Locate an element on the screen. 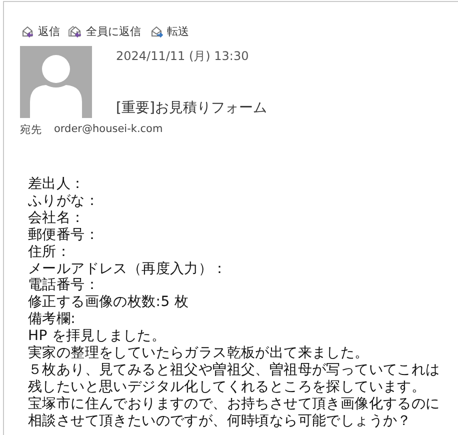 Image resolution: width=458 pixels, height=435 pixels. body-text-line: 実家の整理をしていたらガラス乾板が出て来ました。 is located at coordinates (199, 353).